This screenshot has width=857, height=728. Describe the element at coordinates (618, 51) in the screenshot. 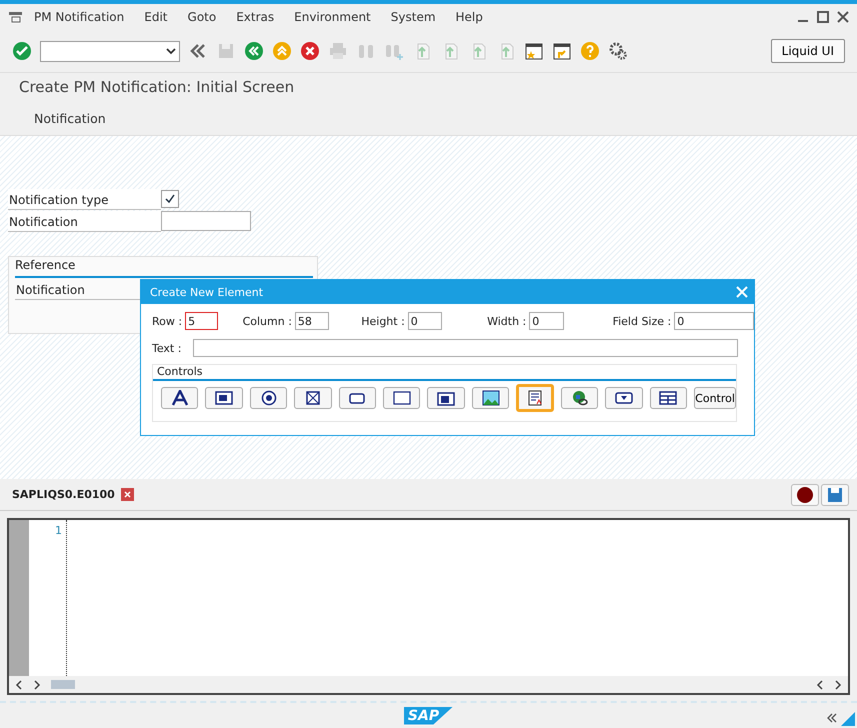

I see `settings-icon` at that location.